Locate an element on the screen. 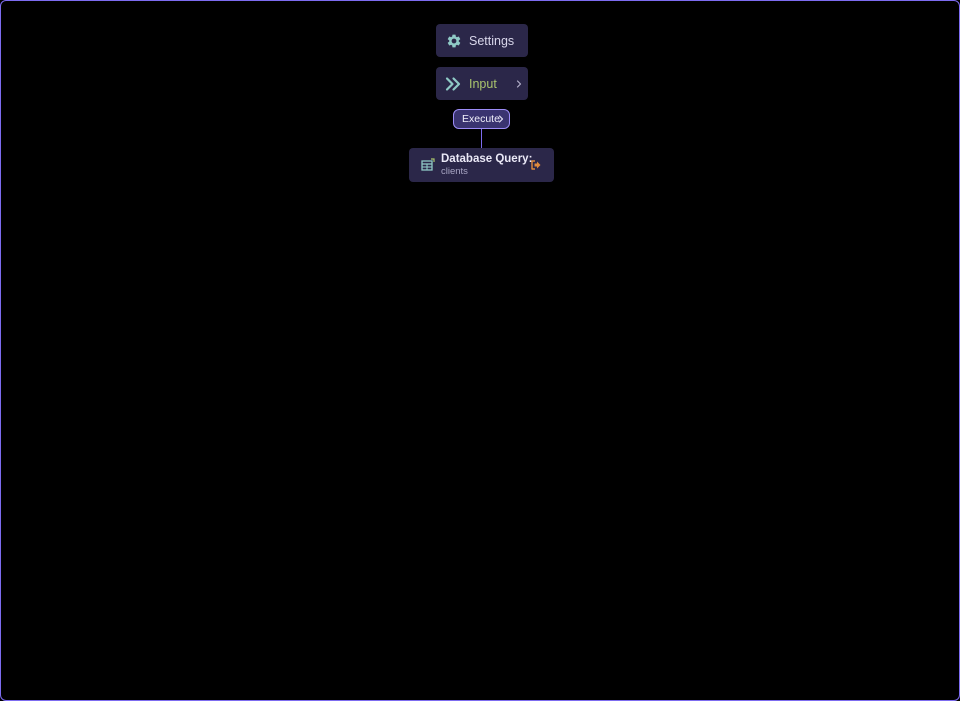 This screenshot has height=701, width=960. database-query-subtitle: clients is located at coordinates (454, 171).